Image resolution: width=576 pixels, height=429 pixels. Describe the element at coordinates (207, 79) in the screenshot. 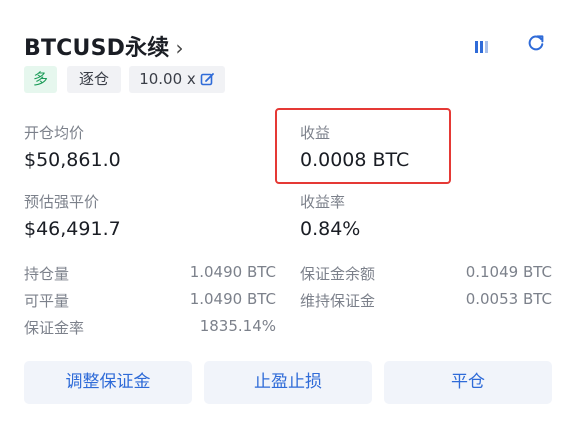

I see `edit-icon` at that location.